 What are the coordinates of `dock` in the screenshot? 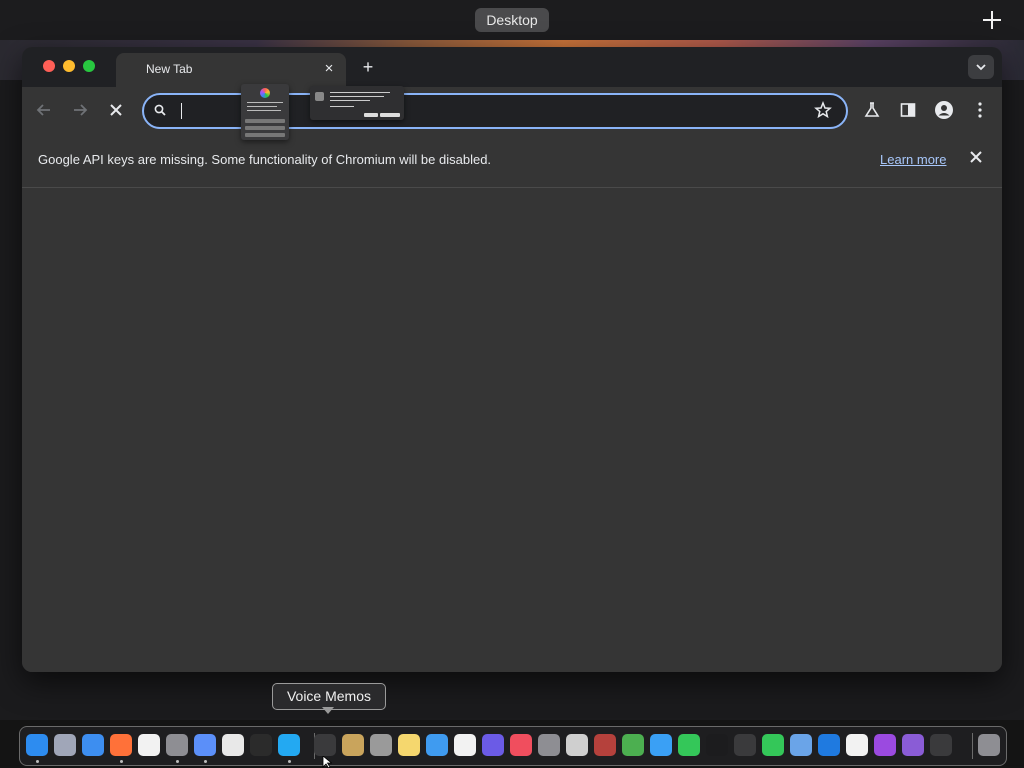 It's located at (513, 746).